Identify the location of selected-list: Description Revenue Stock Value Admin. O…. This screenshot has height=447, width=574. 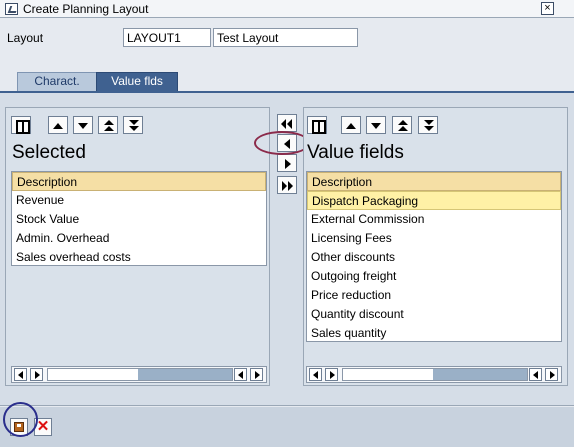
(139, 218).